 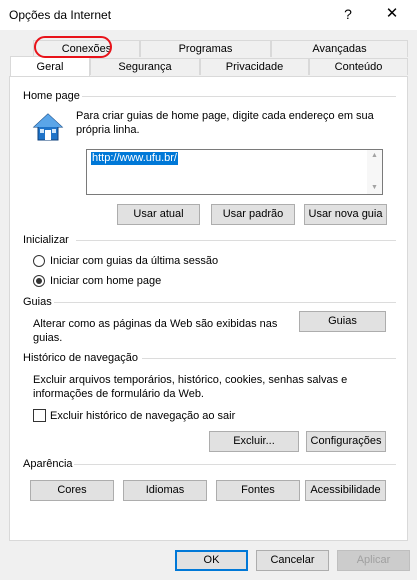 What do you see at coordinates (39, 281) in the screenshot?
I see `radio-home-page` at bounding box center [39, 281].